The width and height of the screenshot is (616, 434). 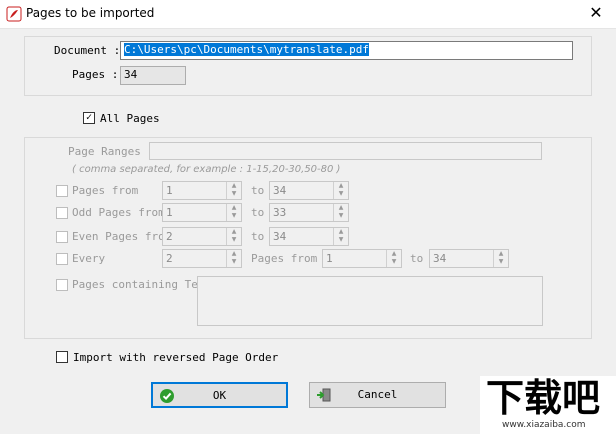 I want to click on ok-button: OK, so click(x=219, y=395).